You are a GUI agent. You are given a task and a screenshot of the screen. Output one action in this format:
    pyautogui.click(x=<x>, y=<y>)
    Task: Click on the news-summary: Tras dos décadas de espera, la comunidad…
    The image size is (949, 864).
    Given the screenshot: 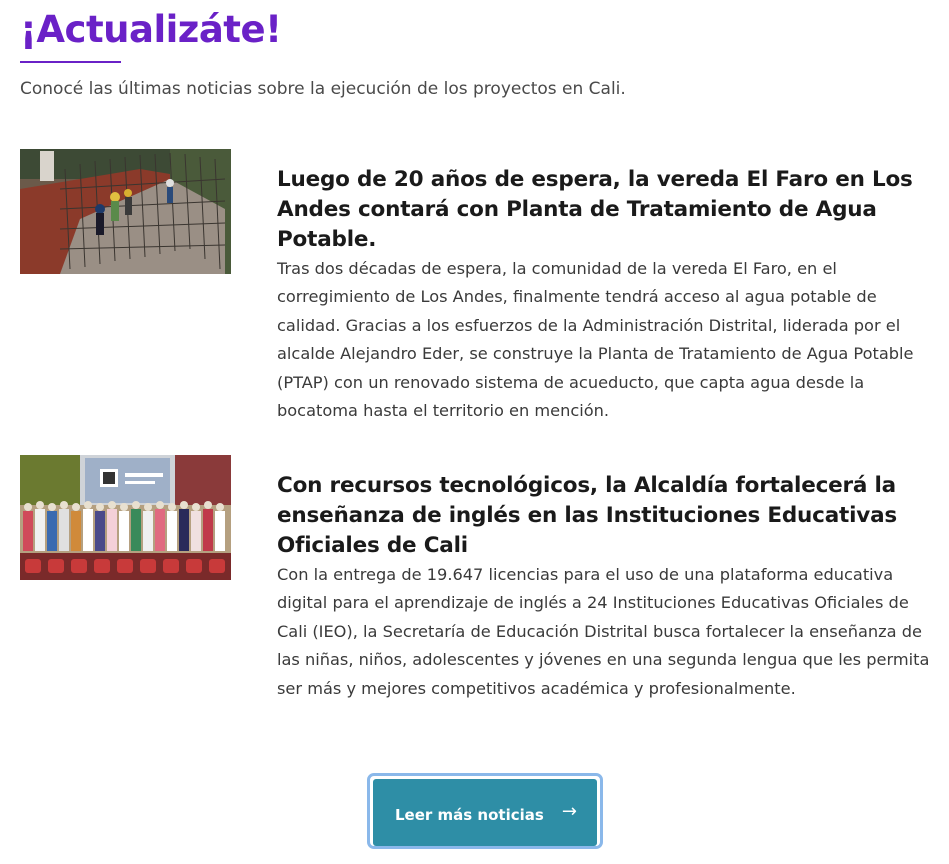 What is the action you would take?
    pyautogui.click(x=595, y=340)
    